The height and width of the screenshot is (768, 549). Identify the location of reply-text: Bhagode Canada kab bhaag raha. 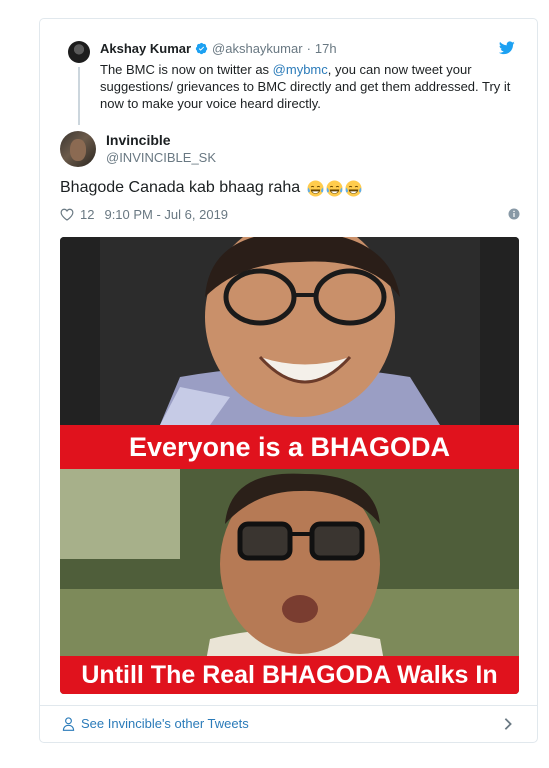
(180, 187).